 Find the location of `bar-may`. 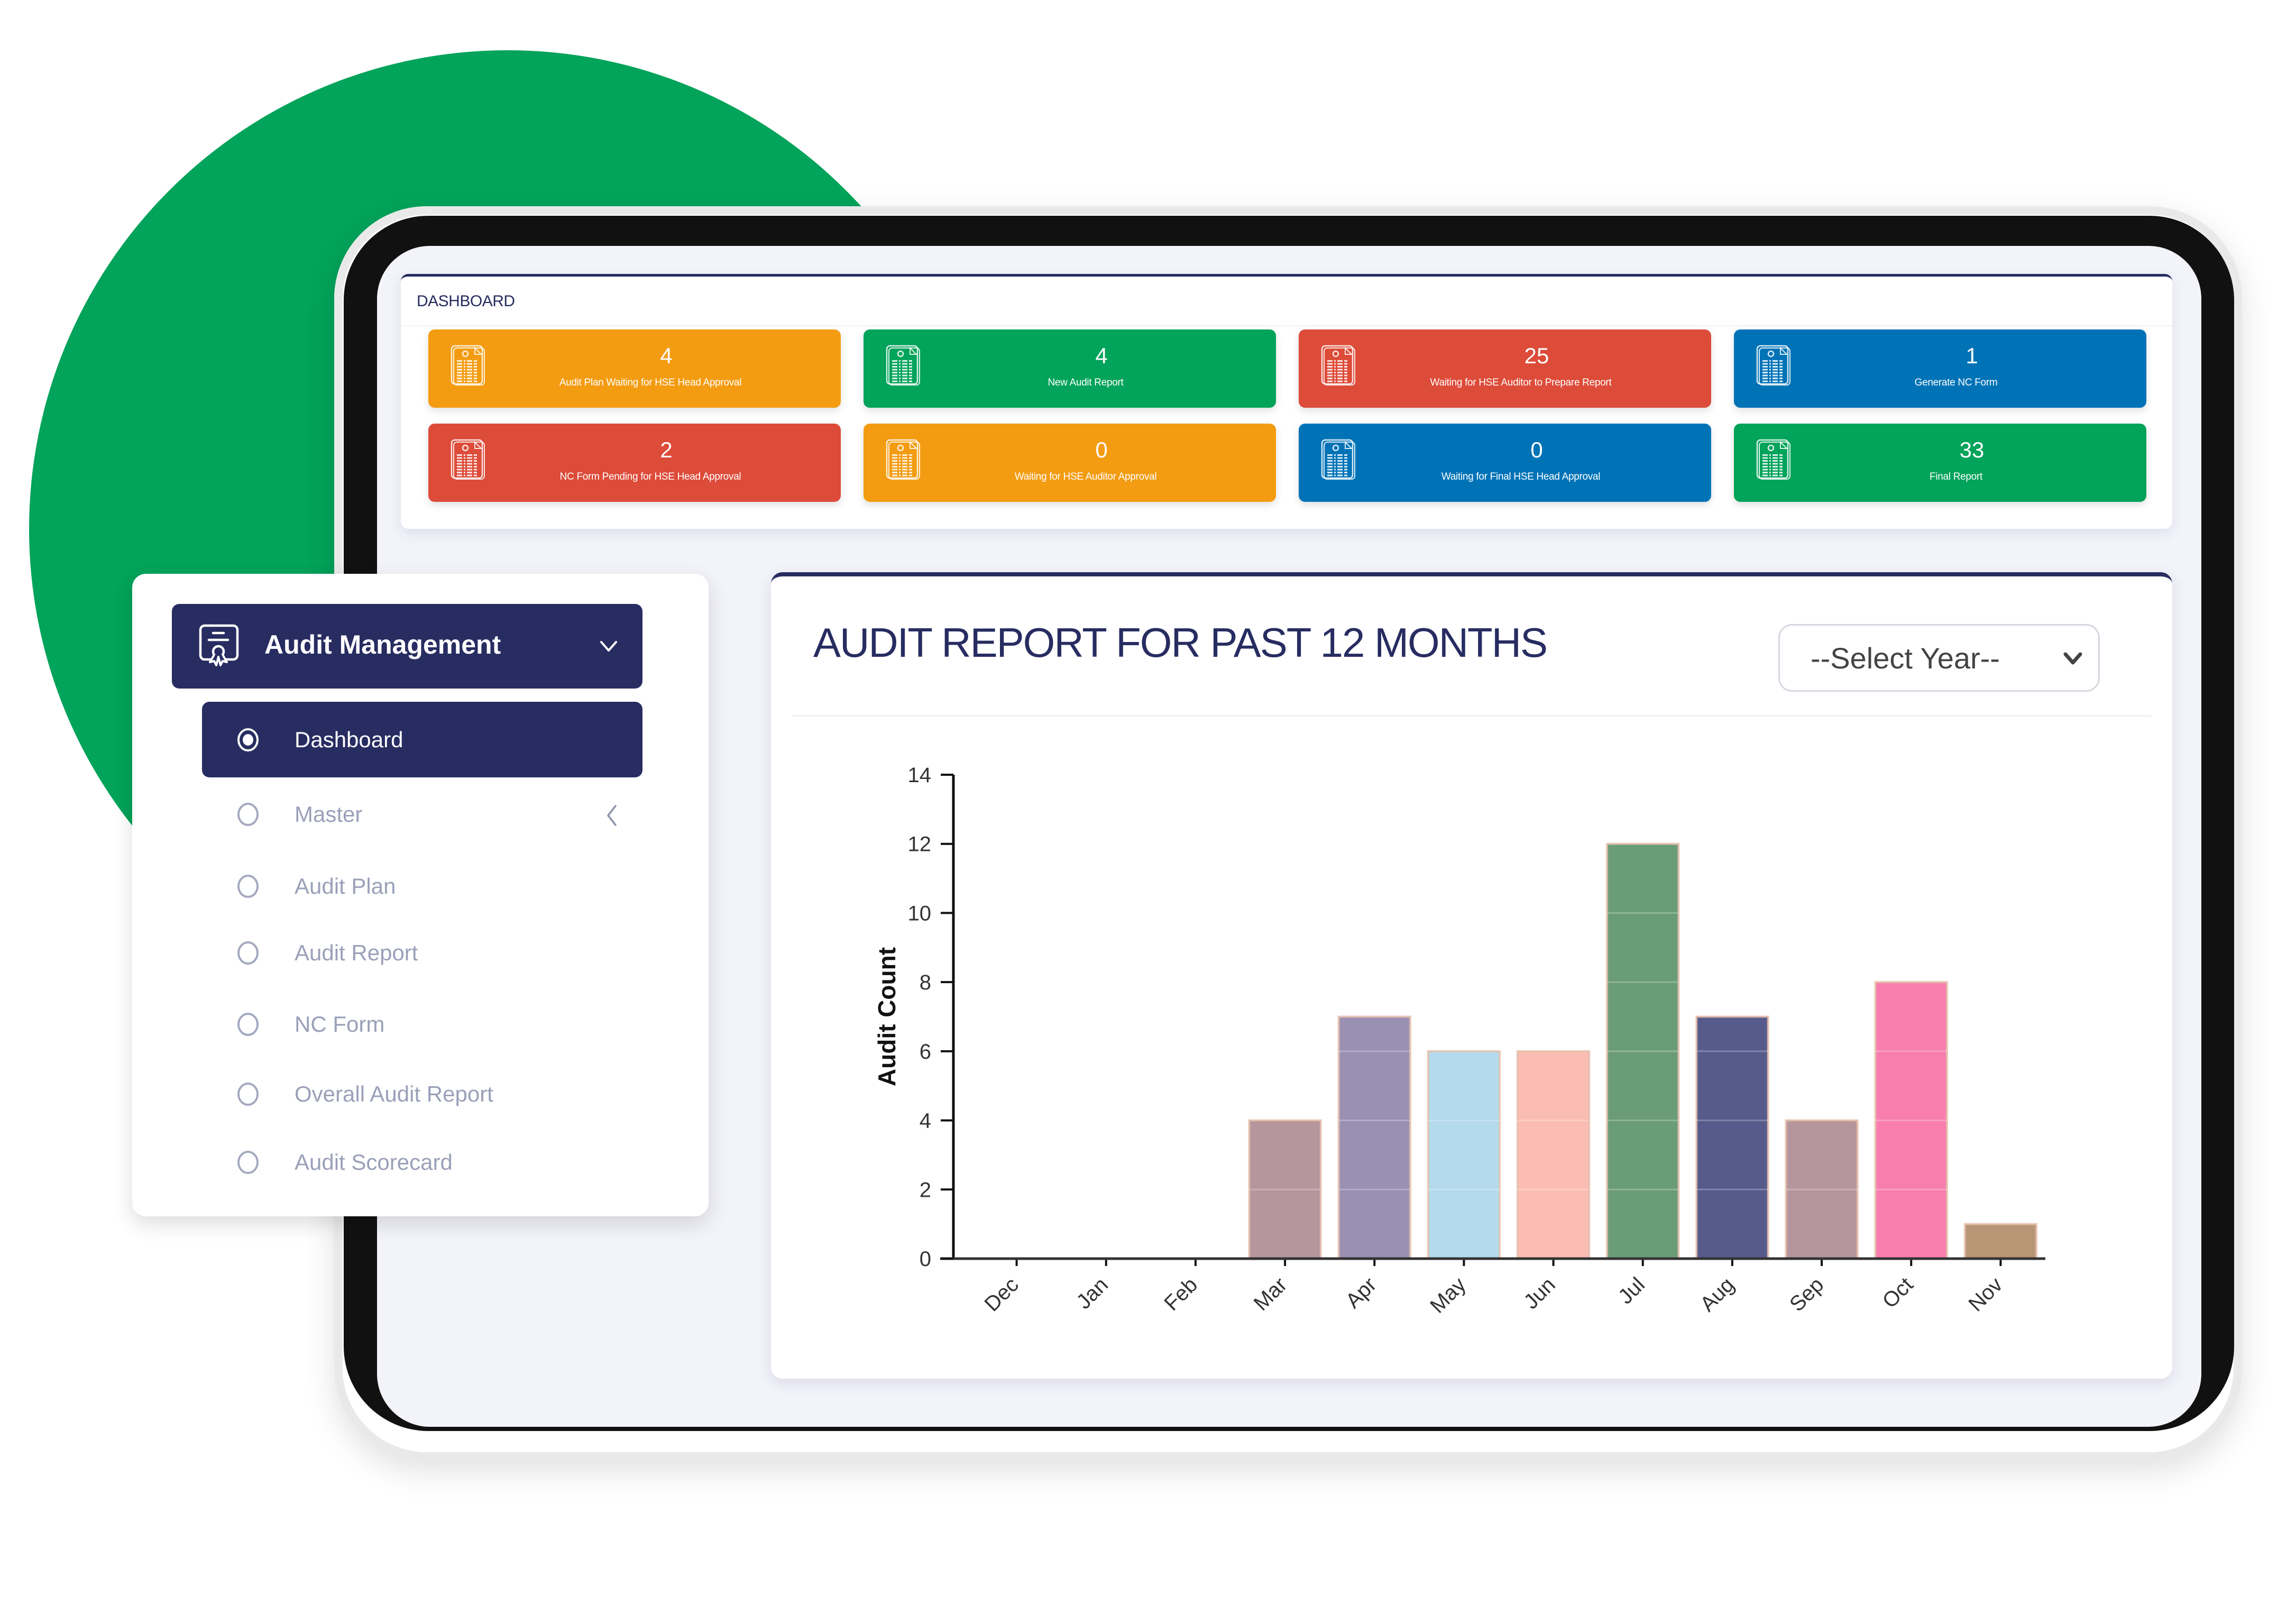

bar-may is located at coordinates (1464, 1155).